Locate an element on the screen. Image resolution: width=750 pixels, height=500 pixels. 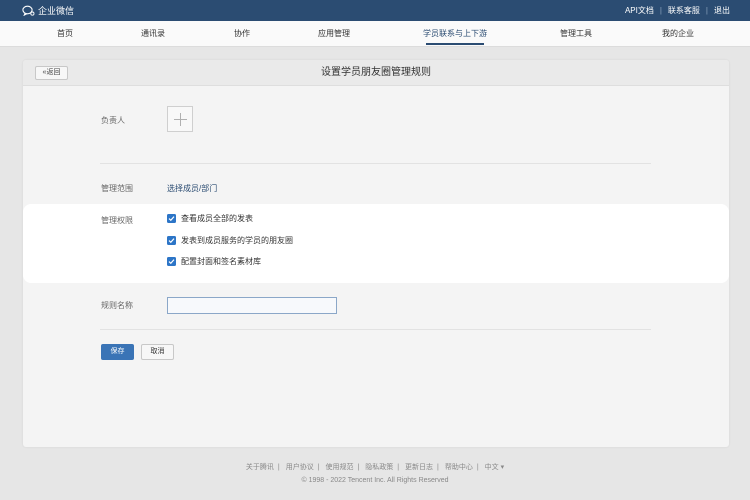
cancel-button: 取消 is located at coordinates (157, 352).